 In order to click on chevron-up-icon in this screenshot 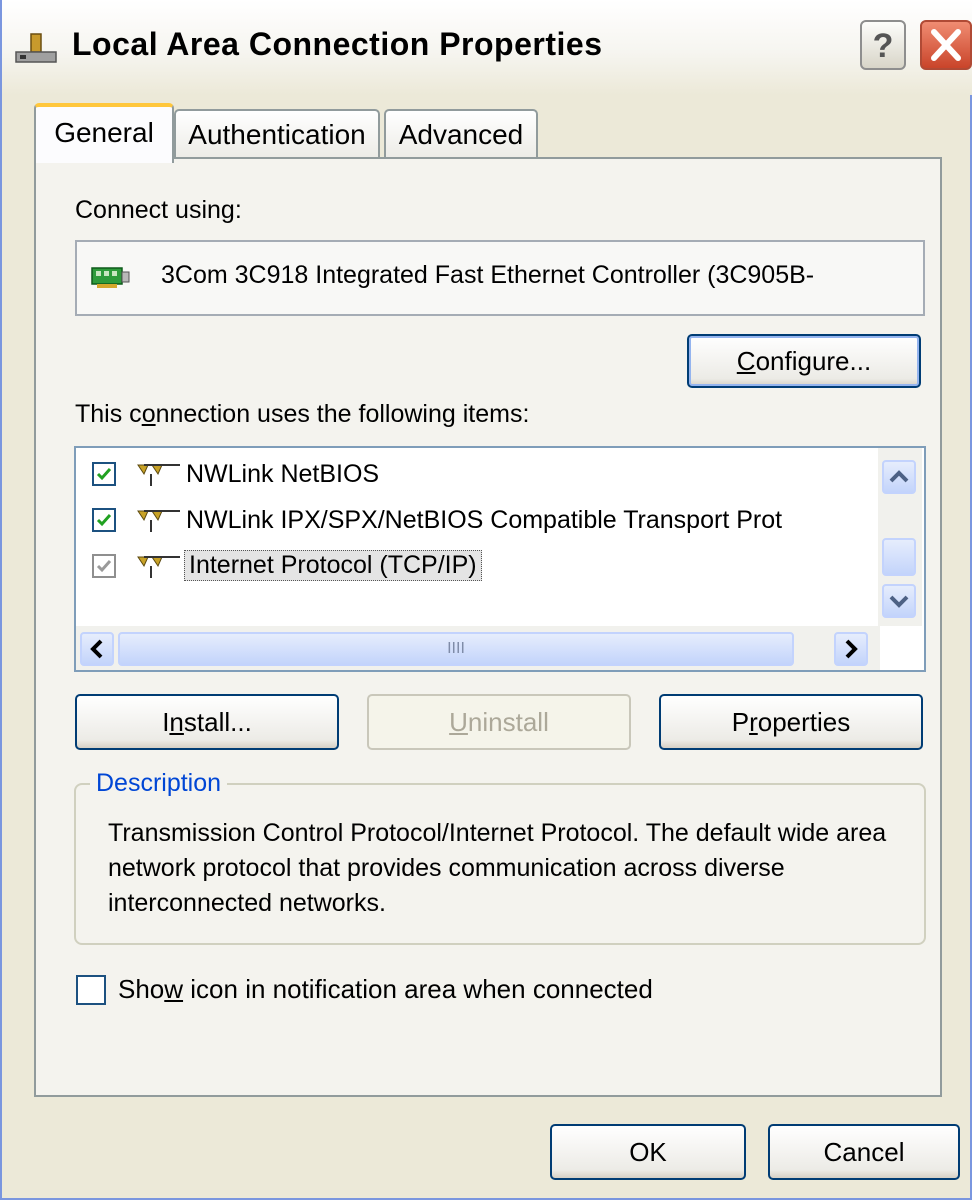, I will do `click(899, 476)`.